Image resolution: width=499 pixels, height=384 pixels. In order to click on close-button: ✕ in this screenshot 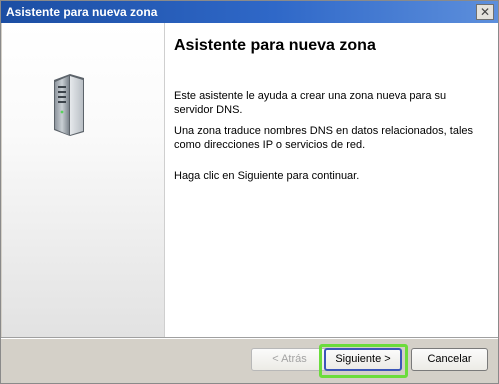, I will do `click(485, 12)`.